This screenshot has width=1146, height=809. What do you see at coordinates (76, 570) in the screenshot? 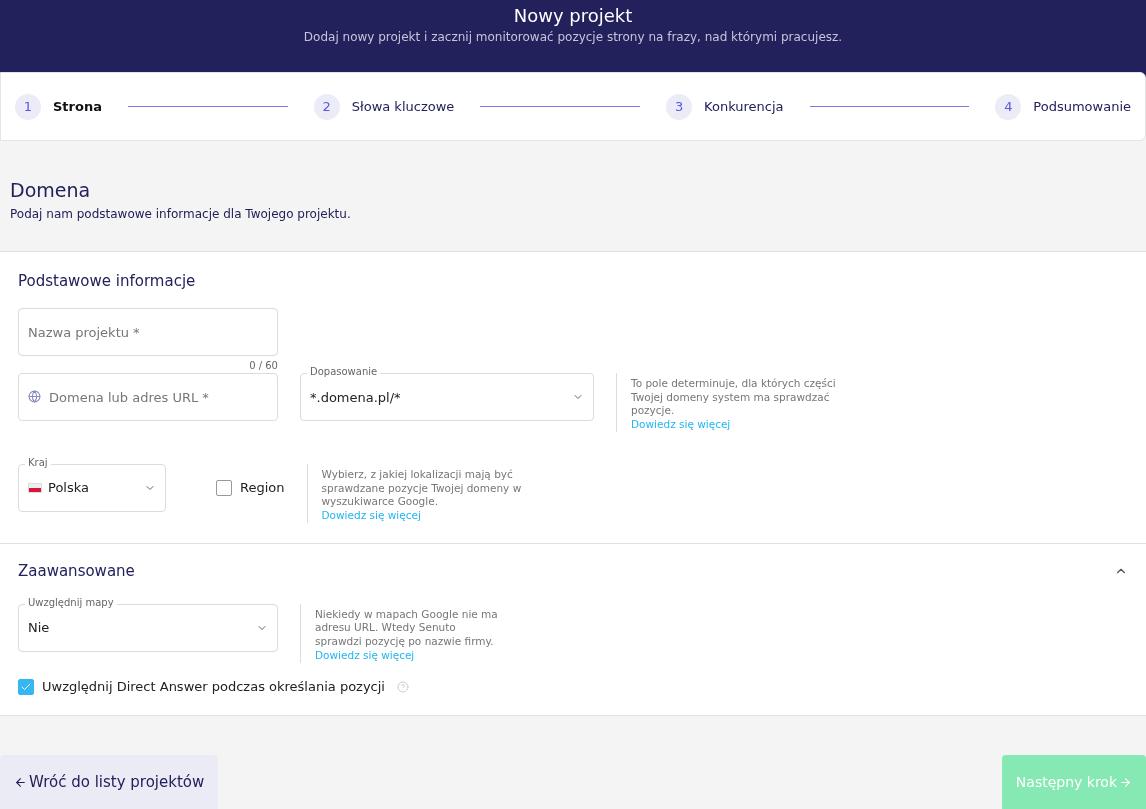
I see `section-heading: Zaawansowane` at bounding box center [76, 570].